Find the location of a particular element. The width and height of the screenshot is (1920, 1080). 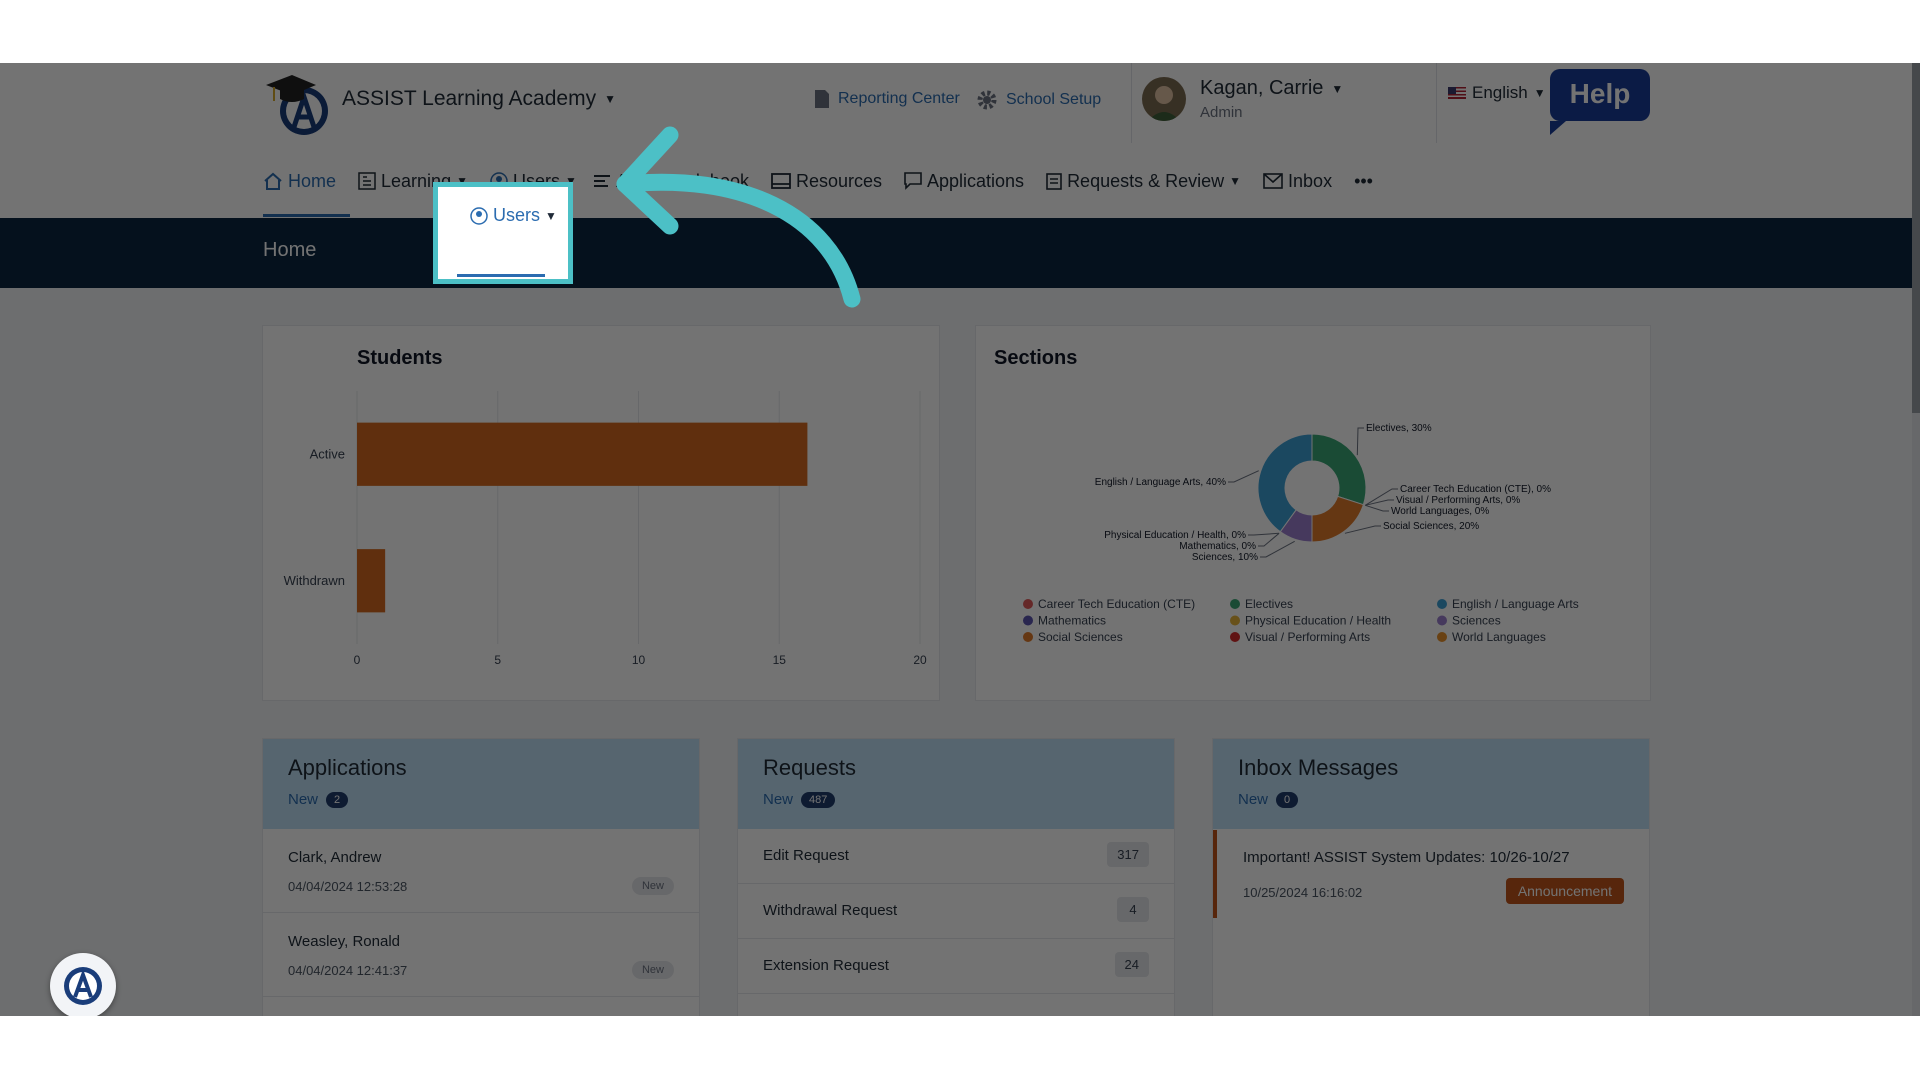

new-label: New is located at coordinates (303, 799).